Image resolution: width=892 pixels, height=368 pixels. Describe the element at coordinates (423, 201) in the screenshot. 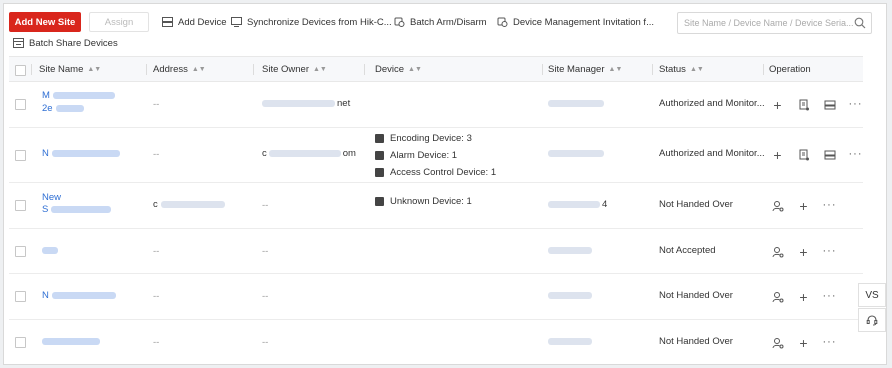

I see `device-line: Unknown Device: 1` at that location.